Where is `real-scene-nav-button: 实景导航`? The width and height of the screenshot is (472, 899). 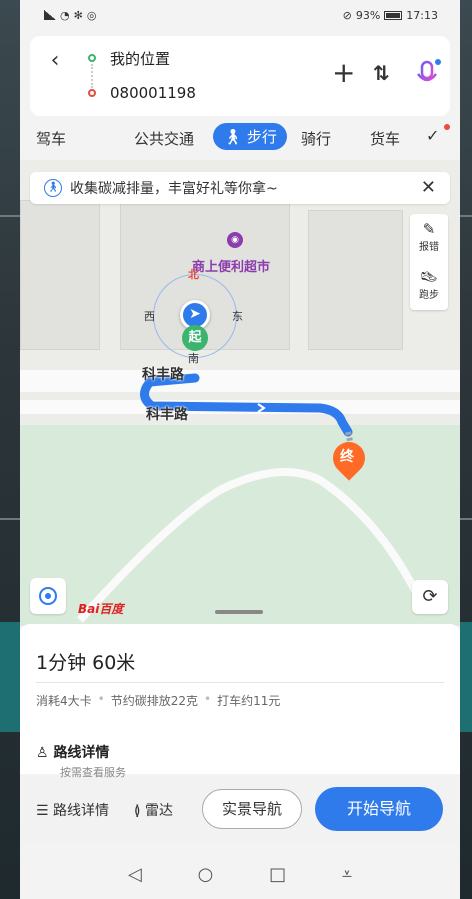 real-scene-nav-button: 实景导航 is located at coordinates (252, 809).